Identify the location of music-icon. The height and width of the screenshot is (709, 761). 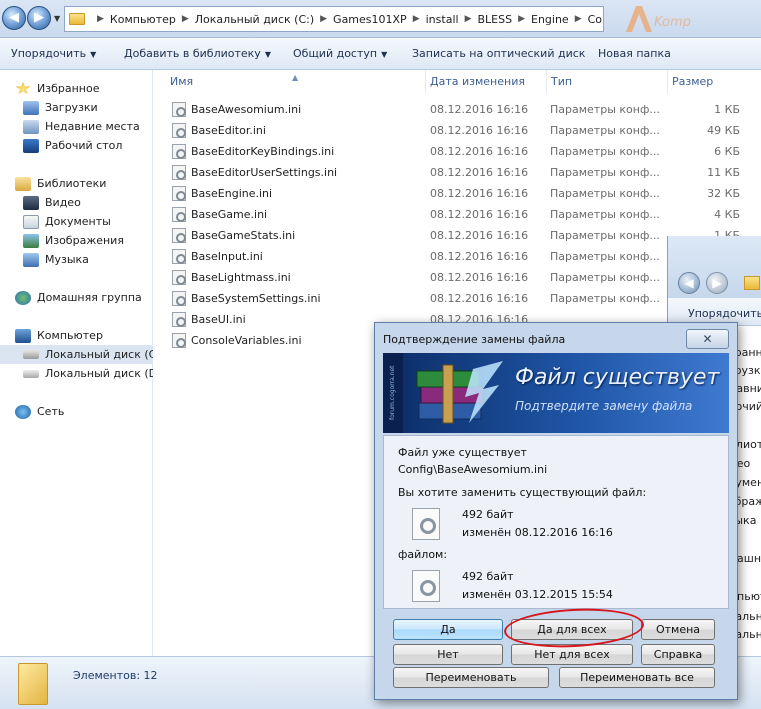
(31, 259).